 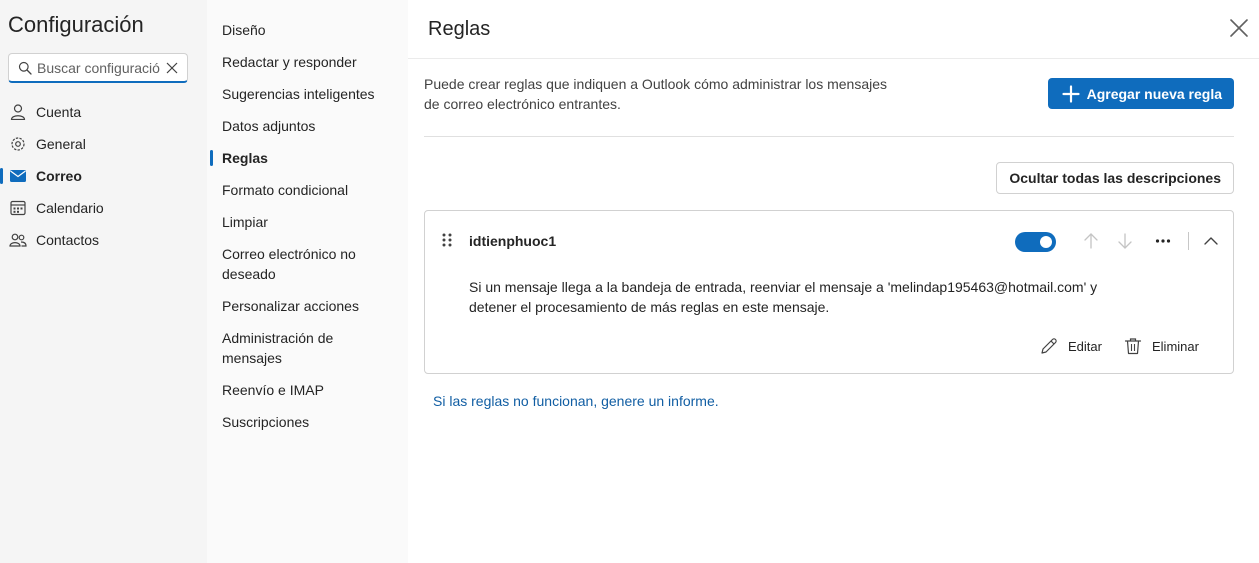 What do you see at coordinates (18, 240) in the screenshot?
I see `people-icon` at bounding box center [18, 240].